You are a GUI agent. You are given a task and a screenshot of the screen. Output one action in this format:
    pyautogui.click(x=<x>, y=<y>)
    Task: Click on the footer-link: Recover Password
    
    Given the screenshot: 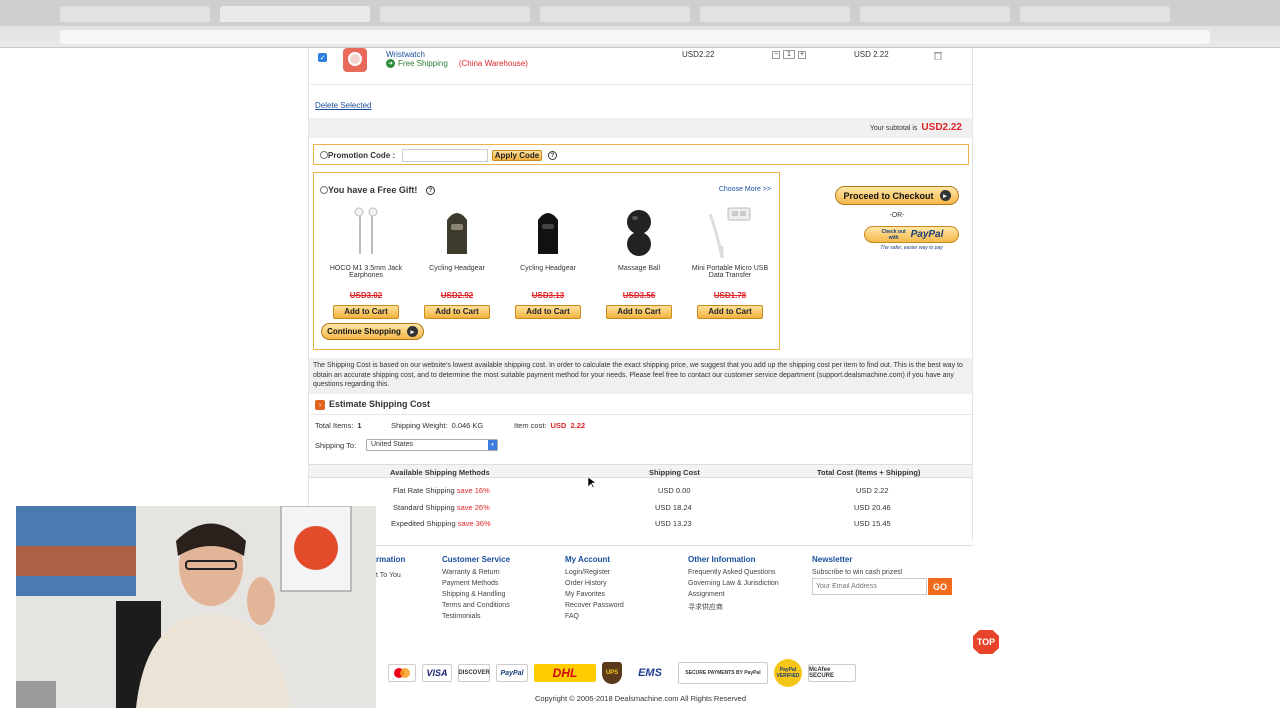 What is the action you would take?
    pyautogui.click(x=594, y=605)
    